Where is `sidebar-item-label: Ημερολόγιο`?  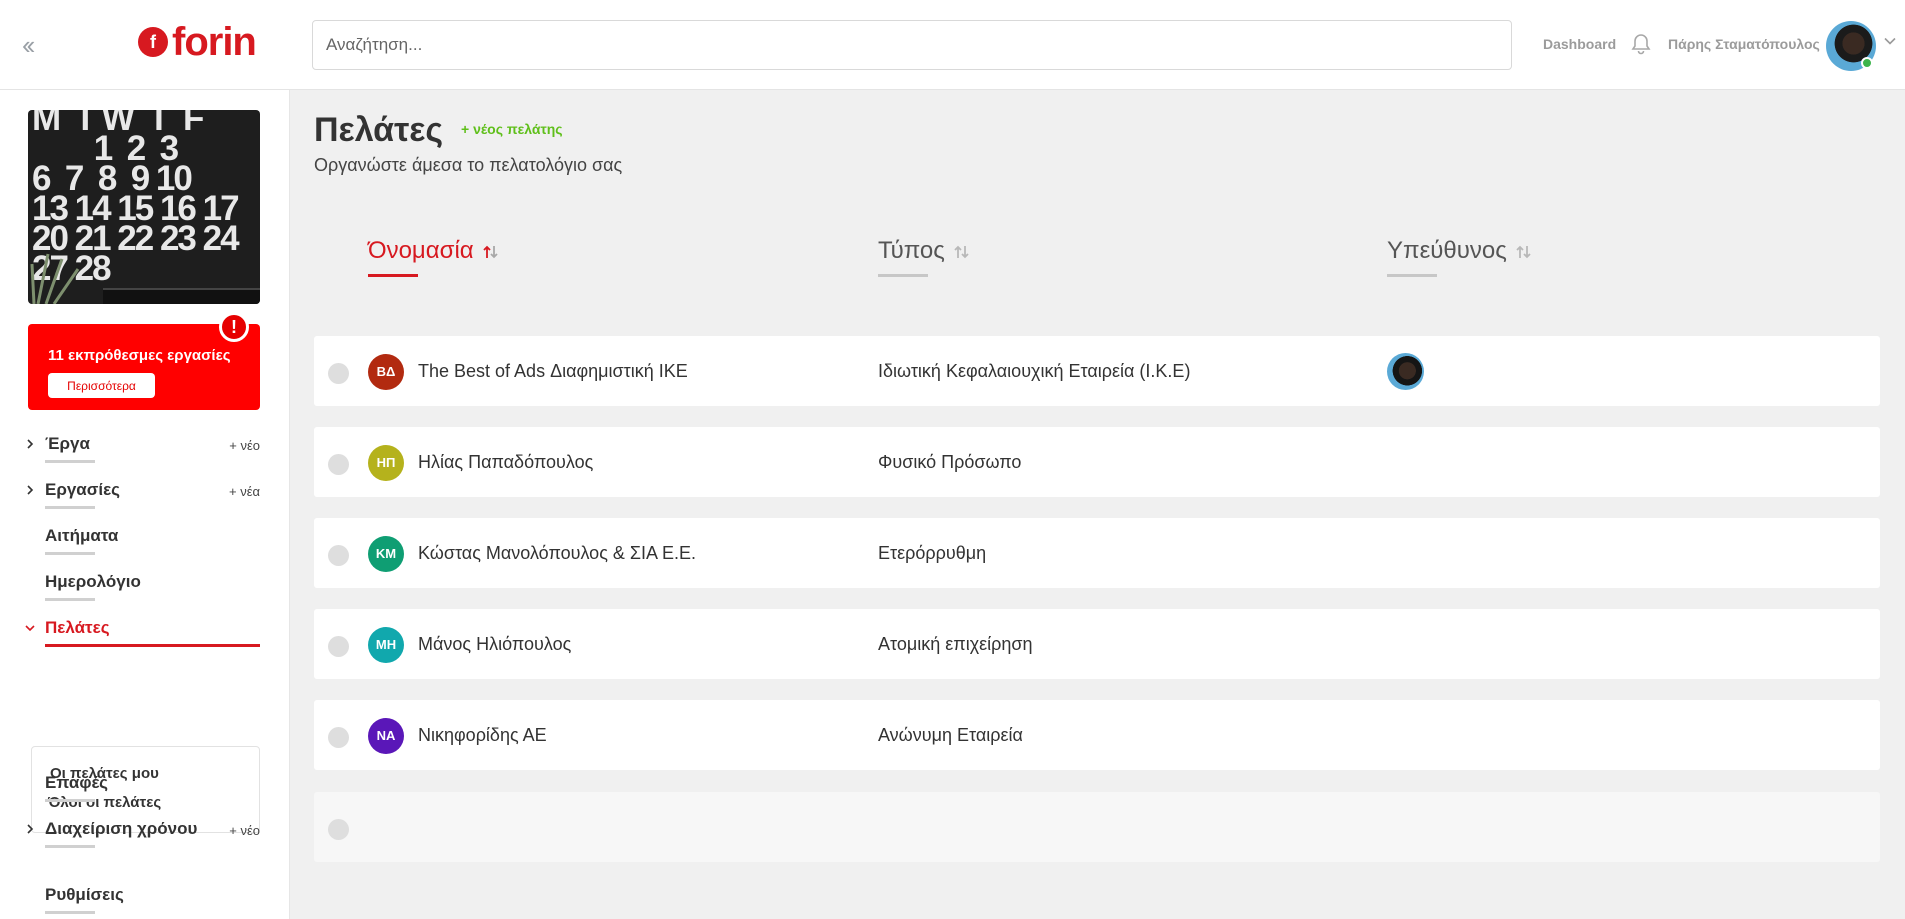
sidebar-item-label: Ημερολόγιο is located at coordinates (93, 581).